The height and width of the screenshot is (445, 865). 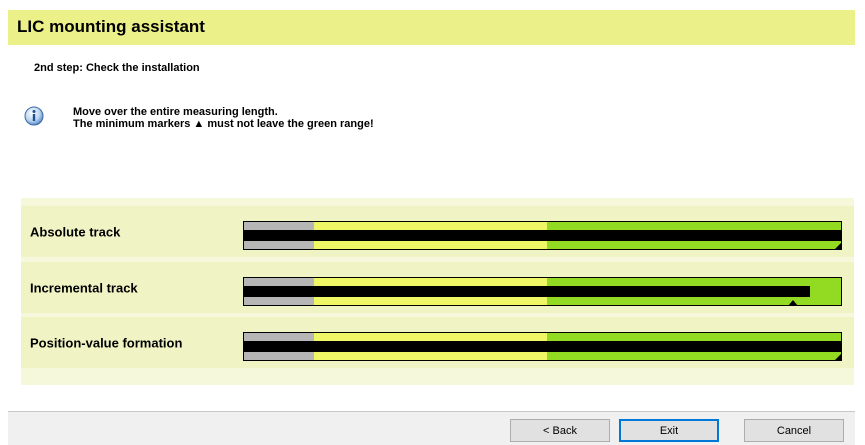 I want to click on track-row: Incremental track, so click(x=437, y=287).